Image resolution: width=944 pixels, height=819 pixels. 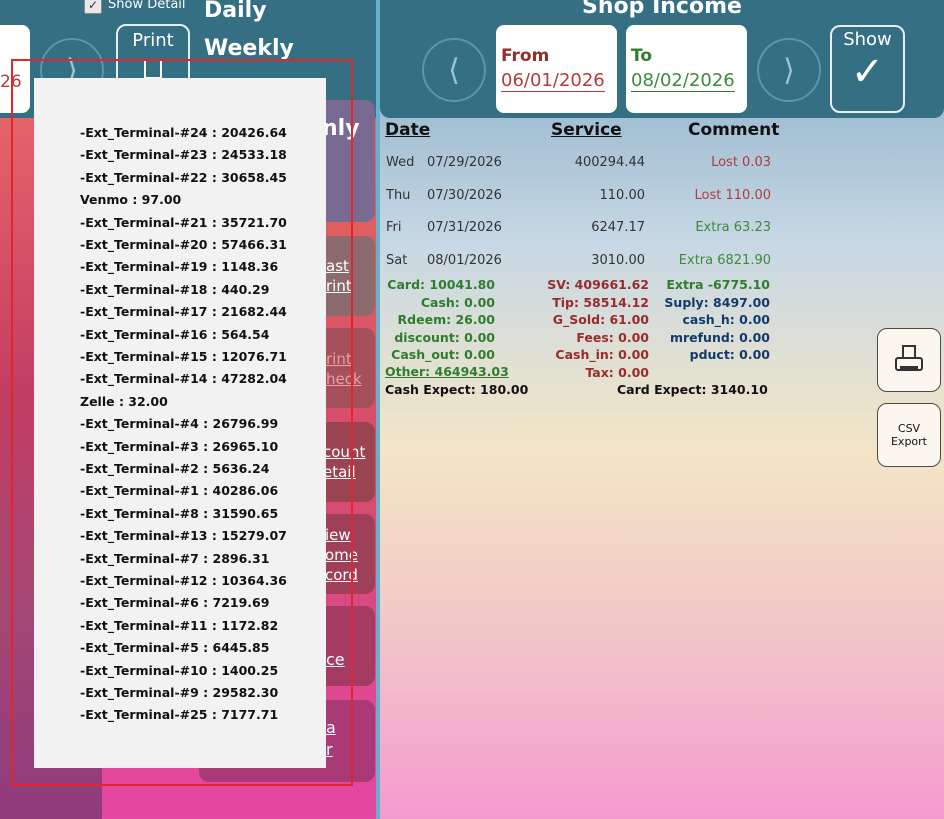 I want to click on summary-card: Card: 10041.80, so click(x=441, y=284).